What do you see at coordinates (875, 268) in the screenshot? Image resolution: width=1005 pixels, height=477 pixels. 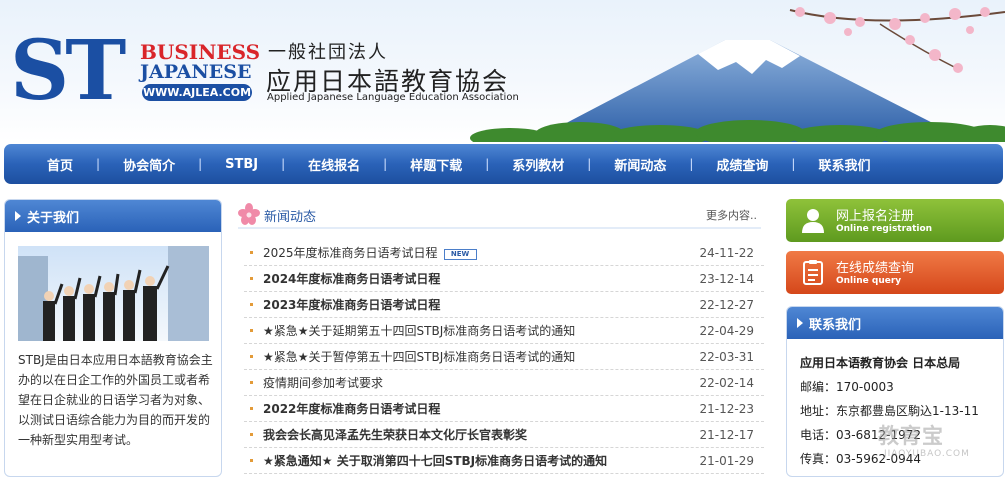 I see `query-label: 在线成绩查询` at bounding box center [875, 268].